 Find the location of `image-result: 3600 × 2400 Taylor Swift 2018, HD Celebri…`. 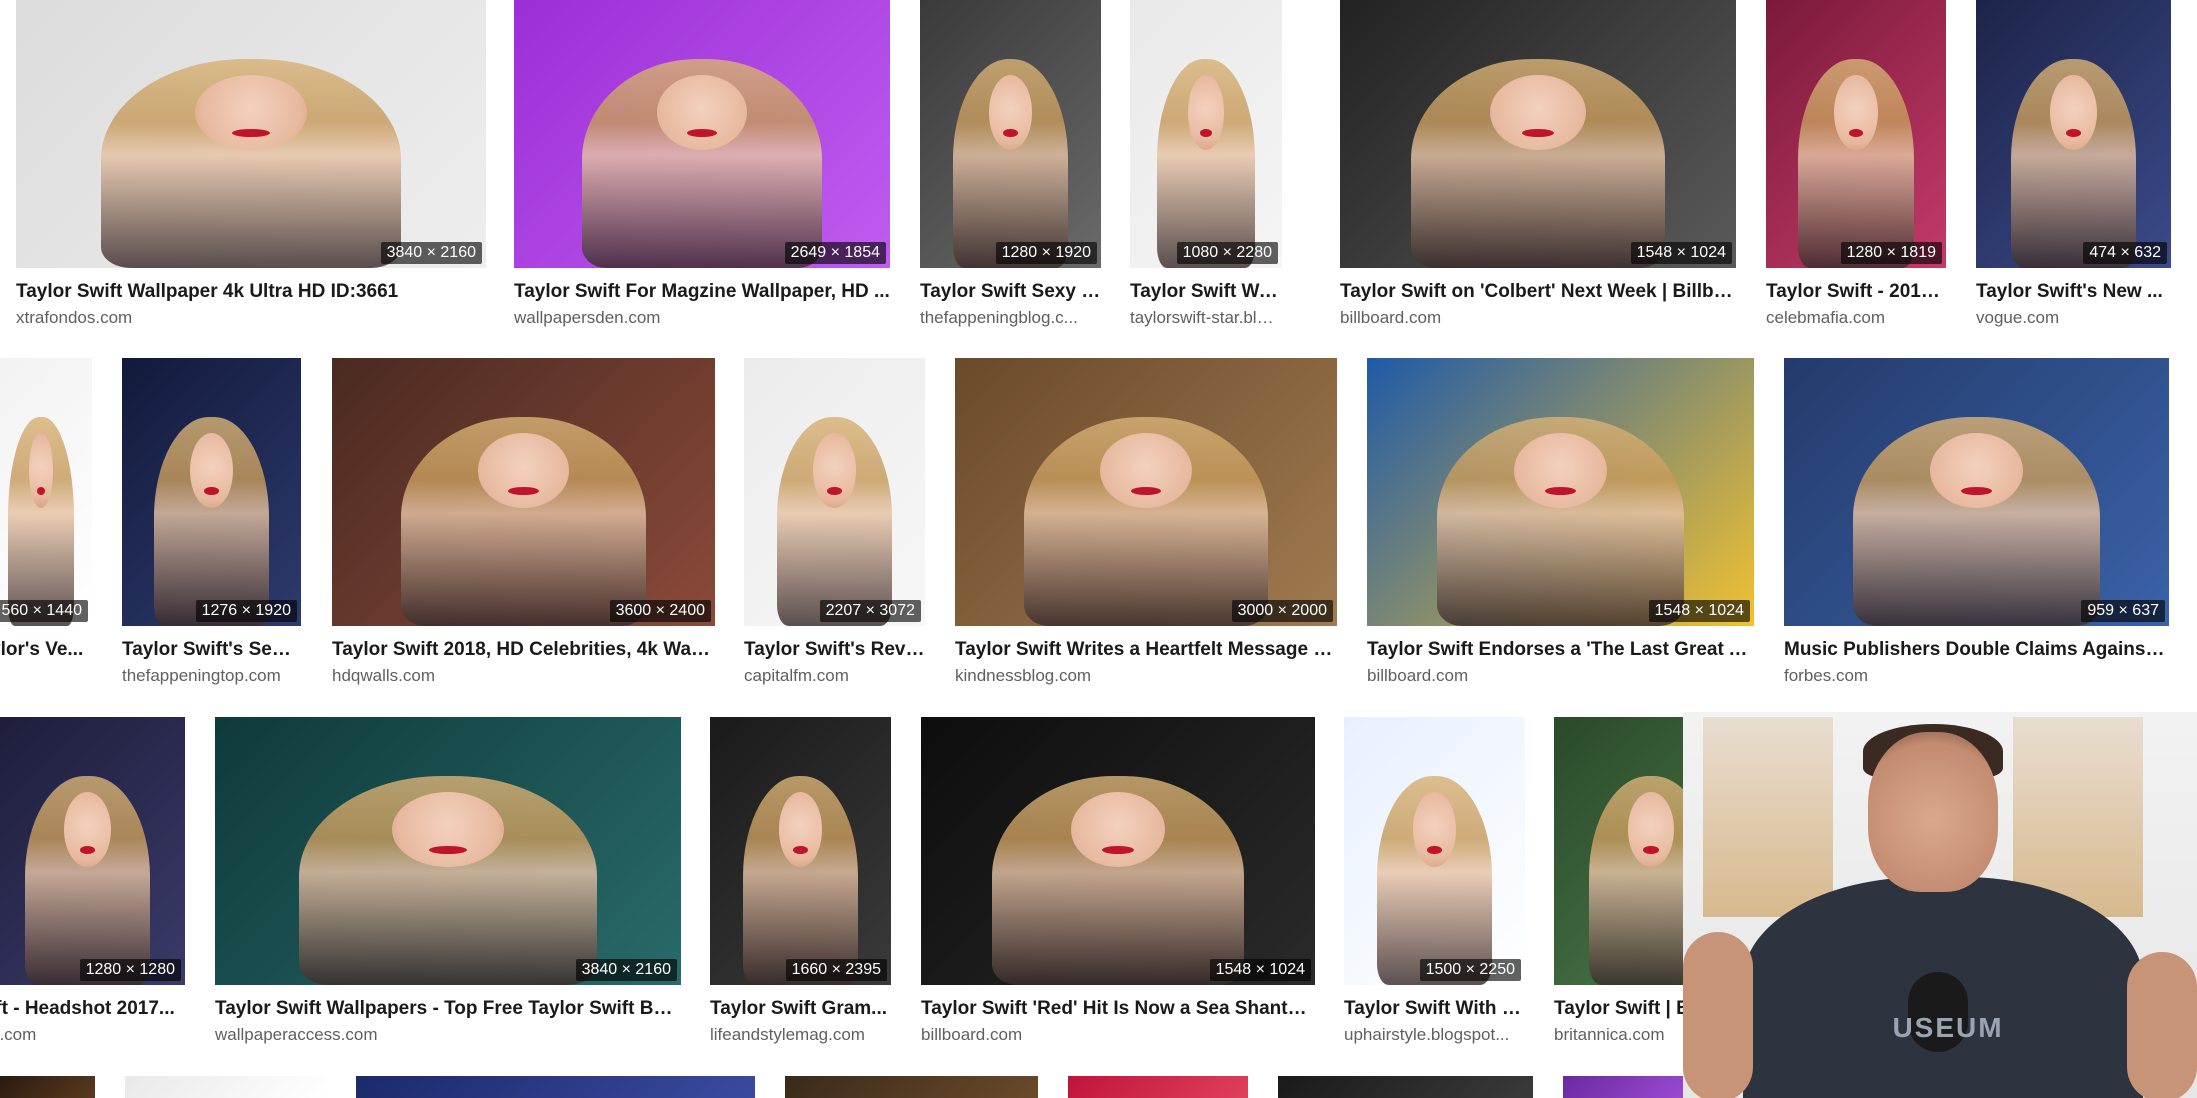

image-result: 3600 × 2400 Taylor Swift 2018, HD Celebri… is located at coordinates (523, 527).